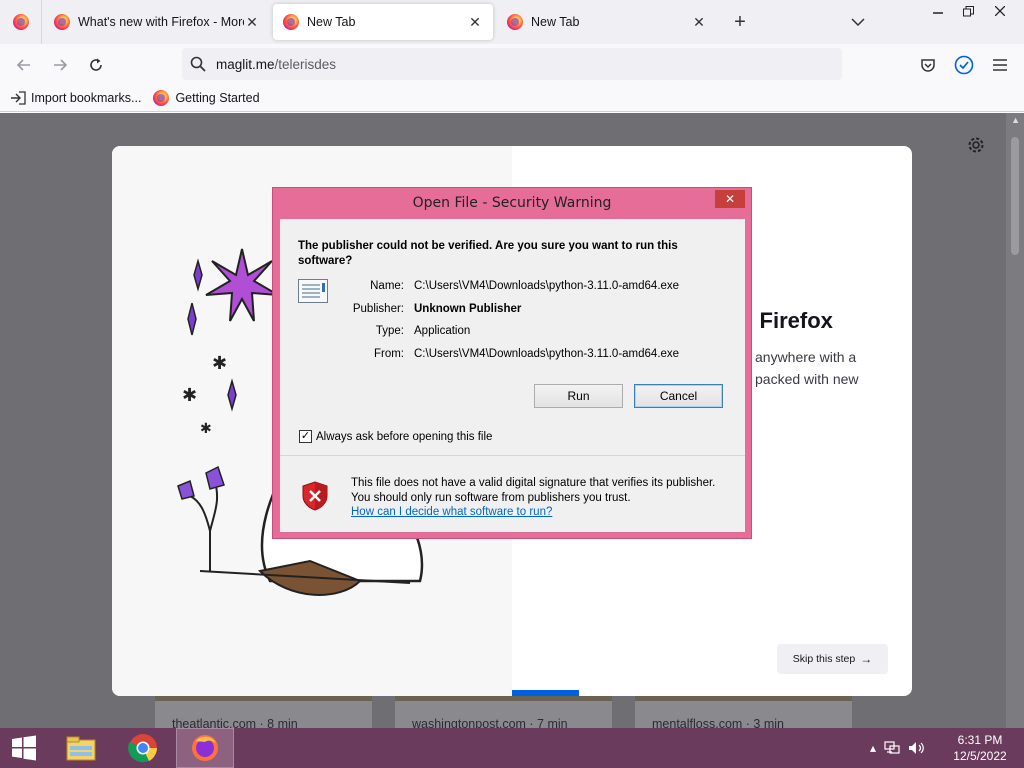 The image size is (1024, 768). What do you see at coordinates (917, 748) in the screenshot?
I see `volume-icon` at bounding box center [917, 748].